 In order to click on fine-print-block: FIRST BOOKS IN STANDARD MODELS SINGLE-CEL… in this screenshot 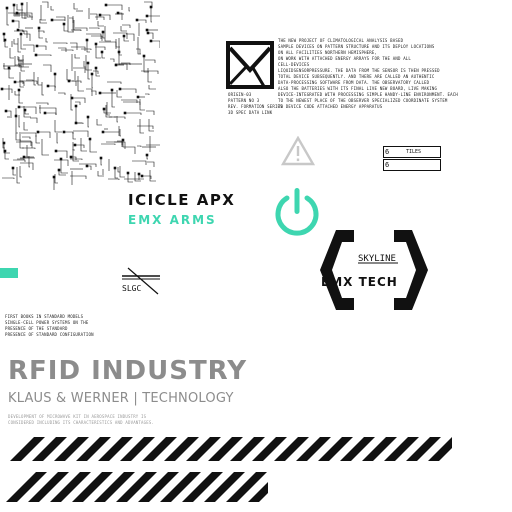, I will do `click(80, 326)`.